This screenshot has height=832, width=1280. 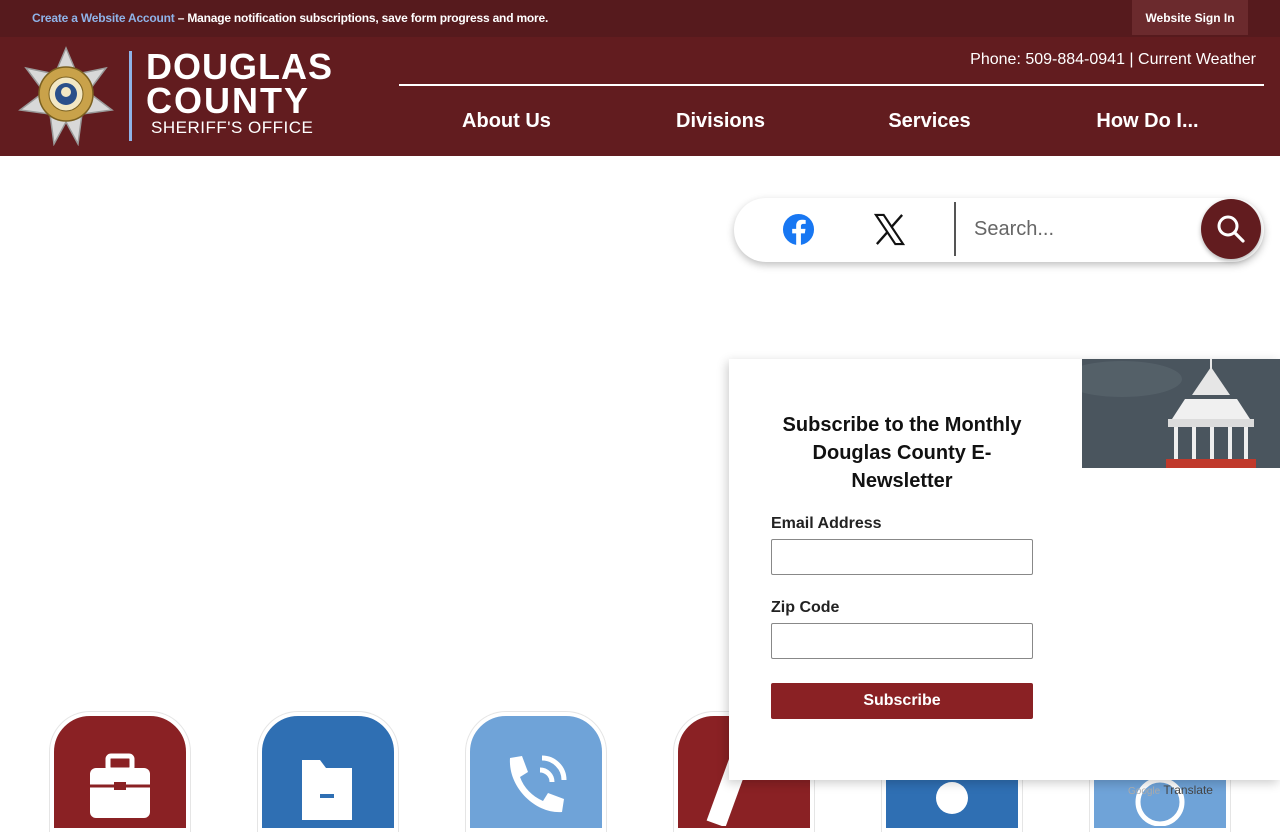 I want to click on translate-label: Translate, so click(x=1188, y=790).